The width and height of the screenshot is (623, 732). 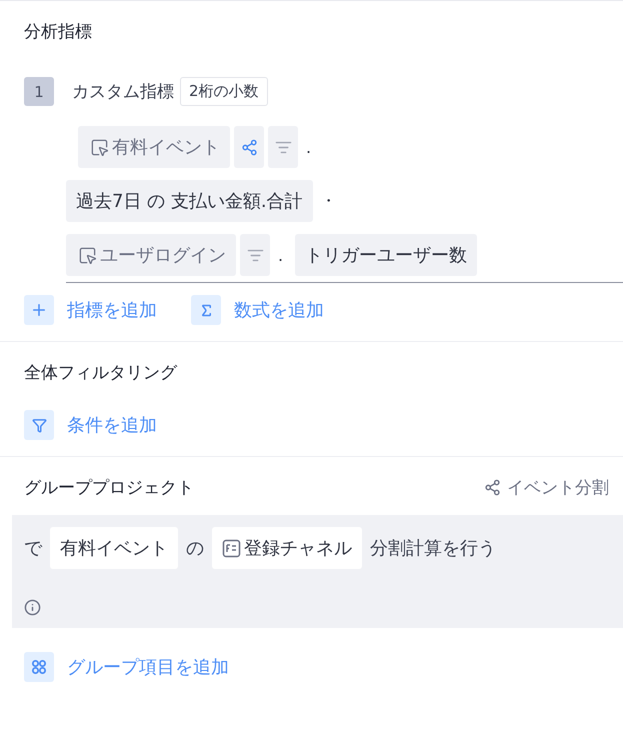 What do you see at coordinates (386, 255) in the screenshot?
I see `metric-selector: トリガーユーザー数` at bounding box center [386, 255].